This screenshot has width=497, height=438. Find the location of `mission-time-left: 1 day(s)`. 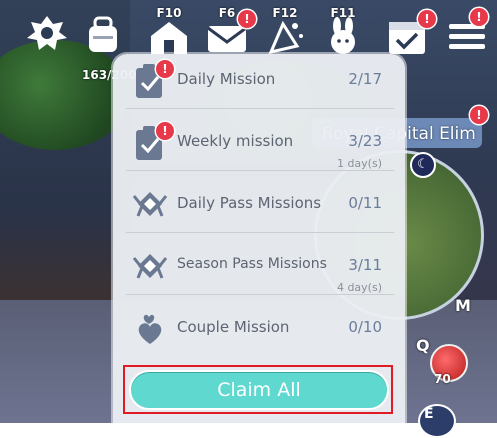

mission-time-left: 1 day(s) is located at coordinates (359, 163).